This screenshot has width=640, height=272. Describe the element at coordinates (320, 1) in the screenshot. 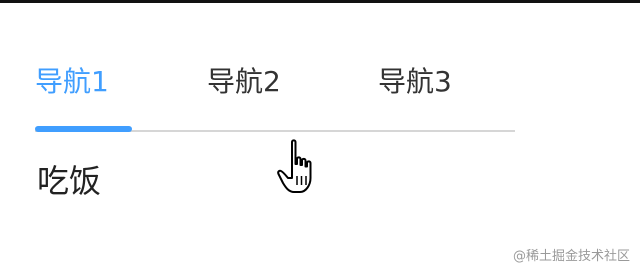

I see `top-edge` at that location.